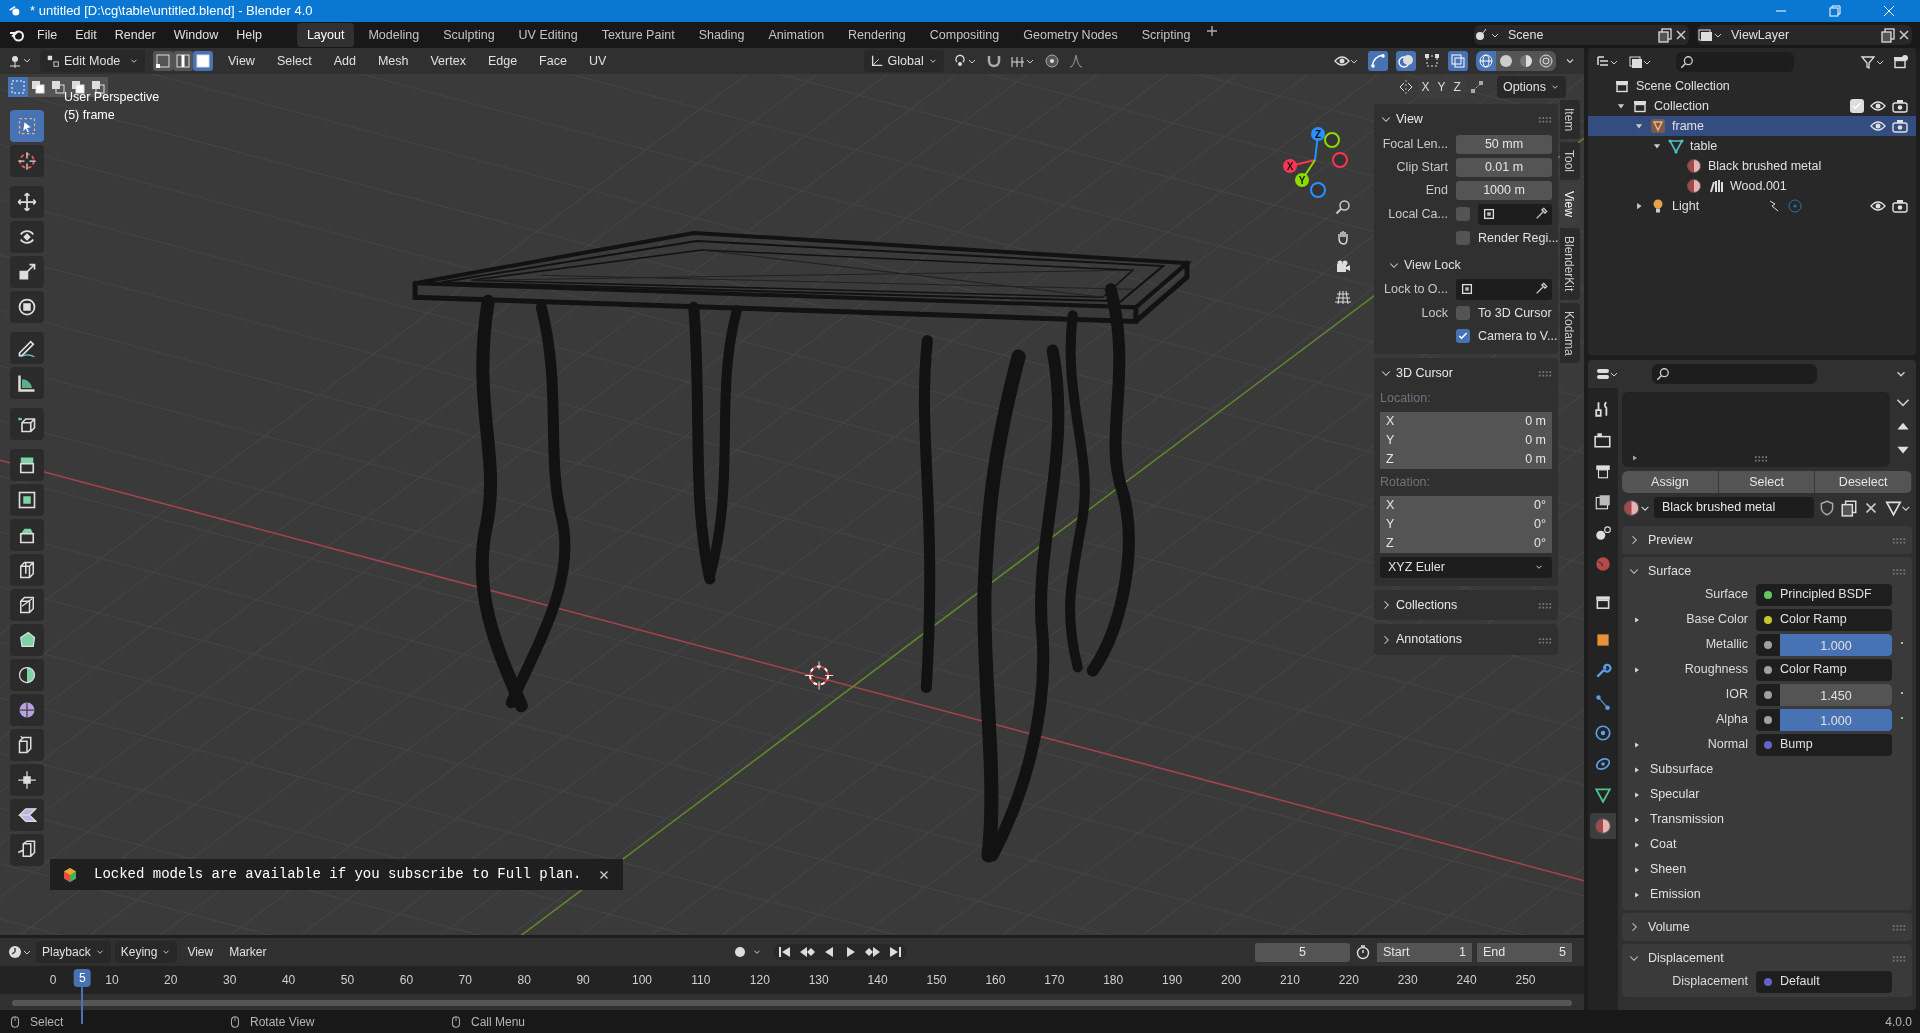  What do you see at coordinates (82, 978) in the screenshot?
I see `playhead-frame-label: 5` at bounding box center [82, 978].